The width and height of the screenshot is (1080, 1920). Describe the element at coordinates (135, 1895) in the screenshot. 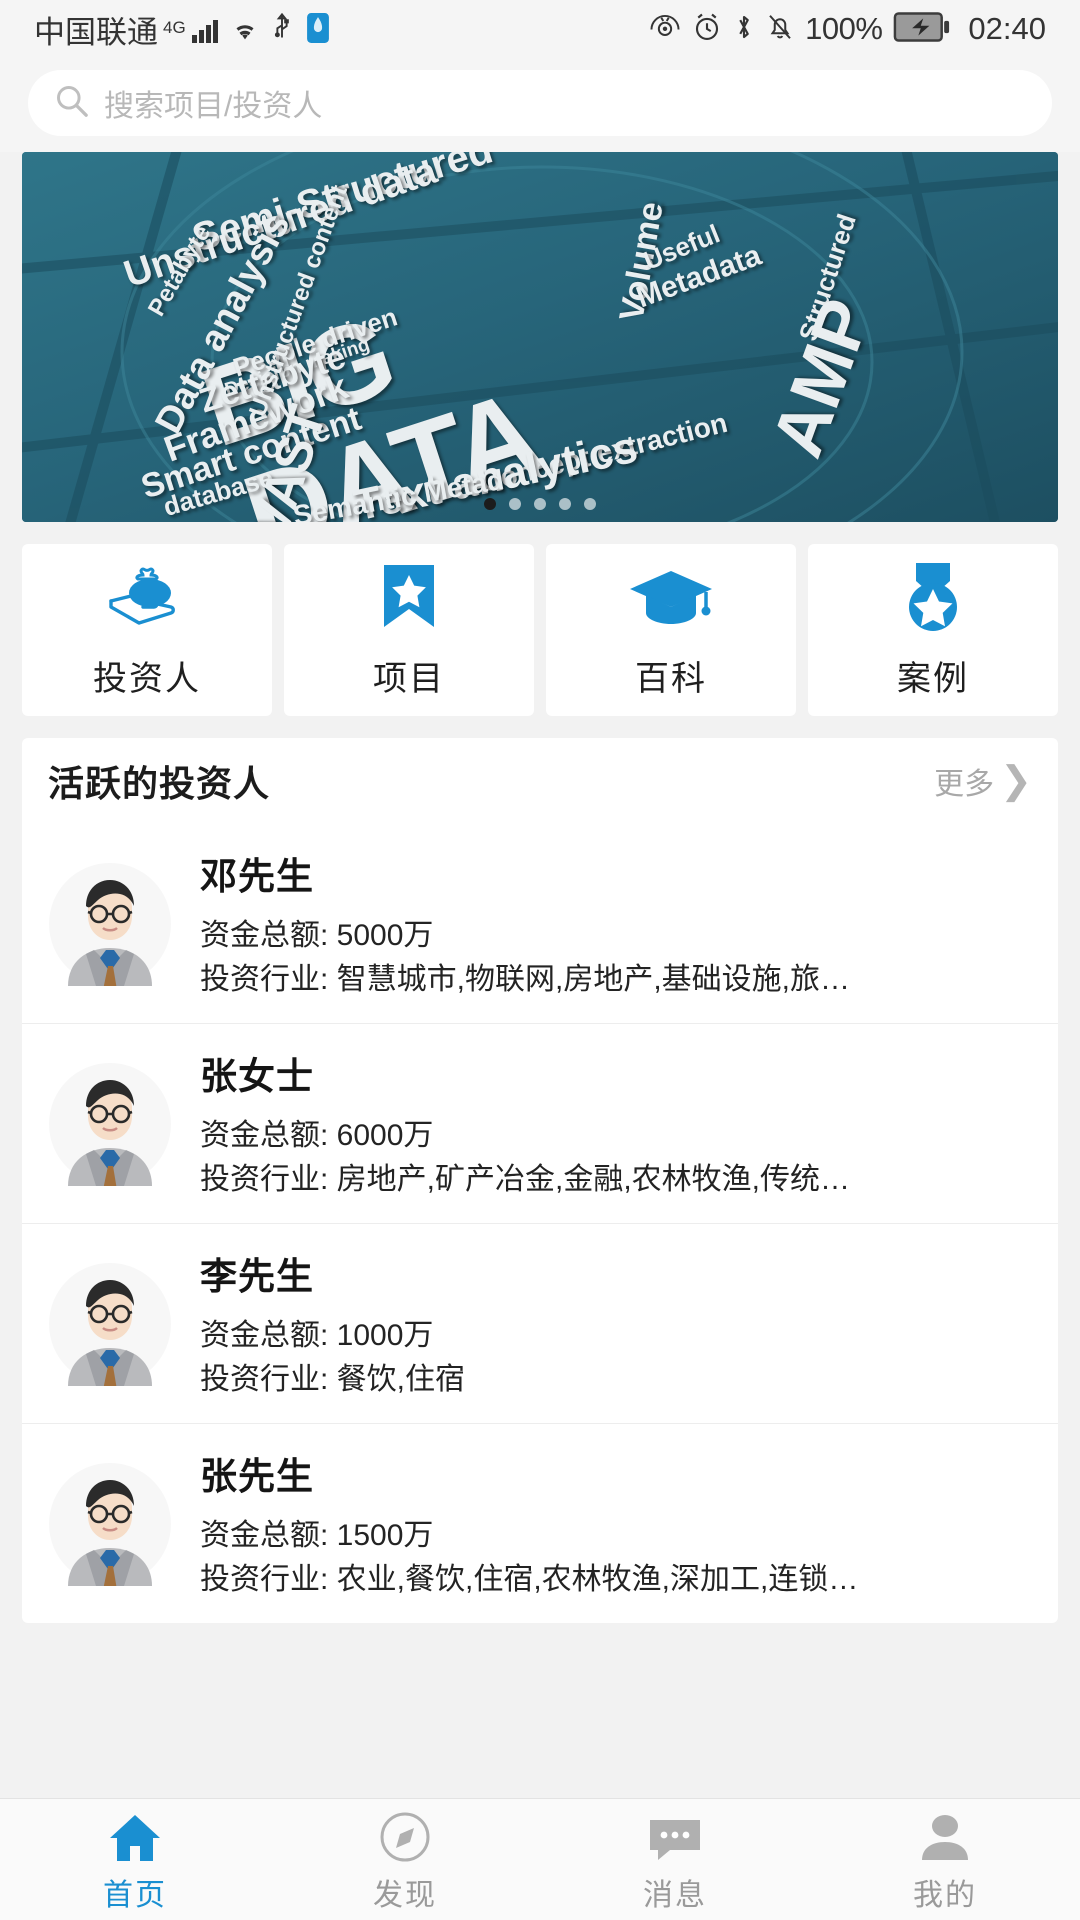

I see `tab-label: 首页` at that location.